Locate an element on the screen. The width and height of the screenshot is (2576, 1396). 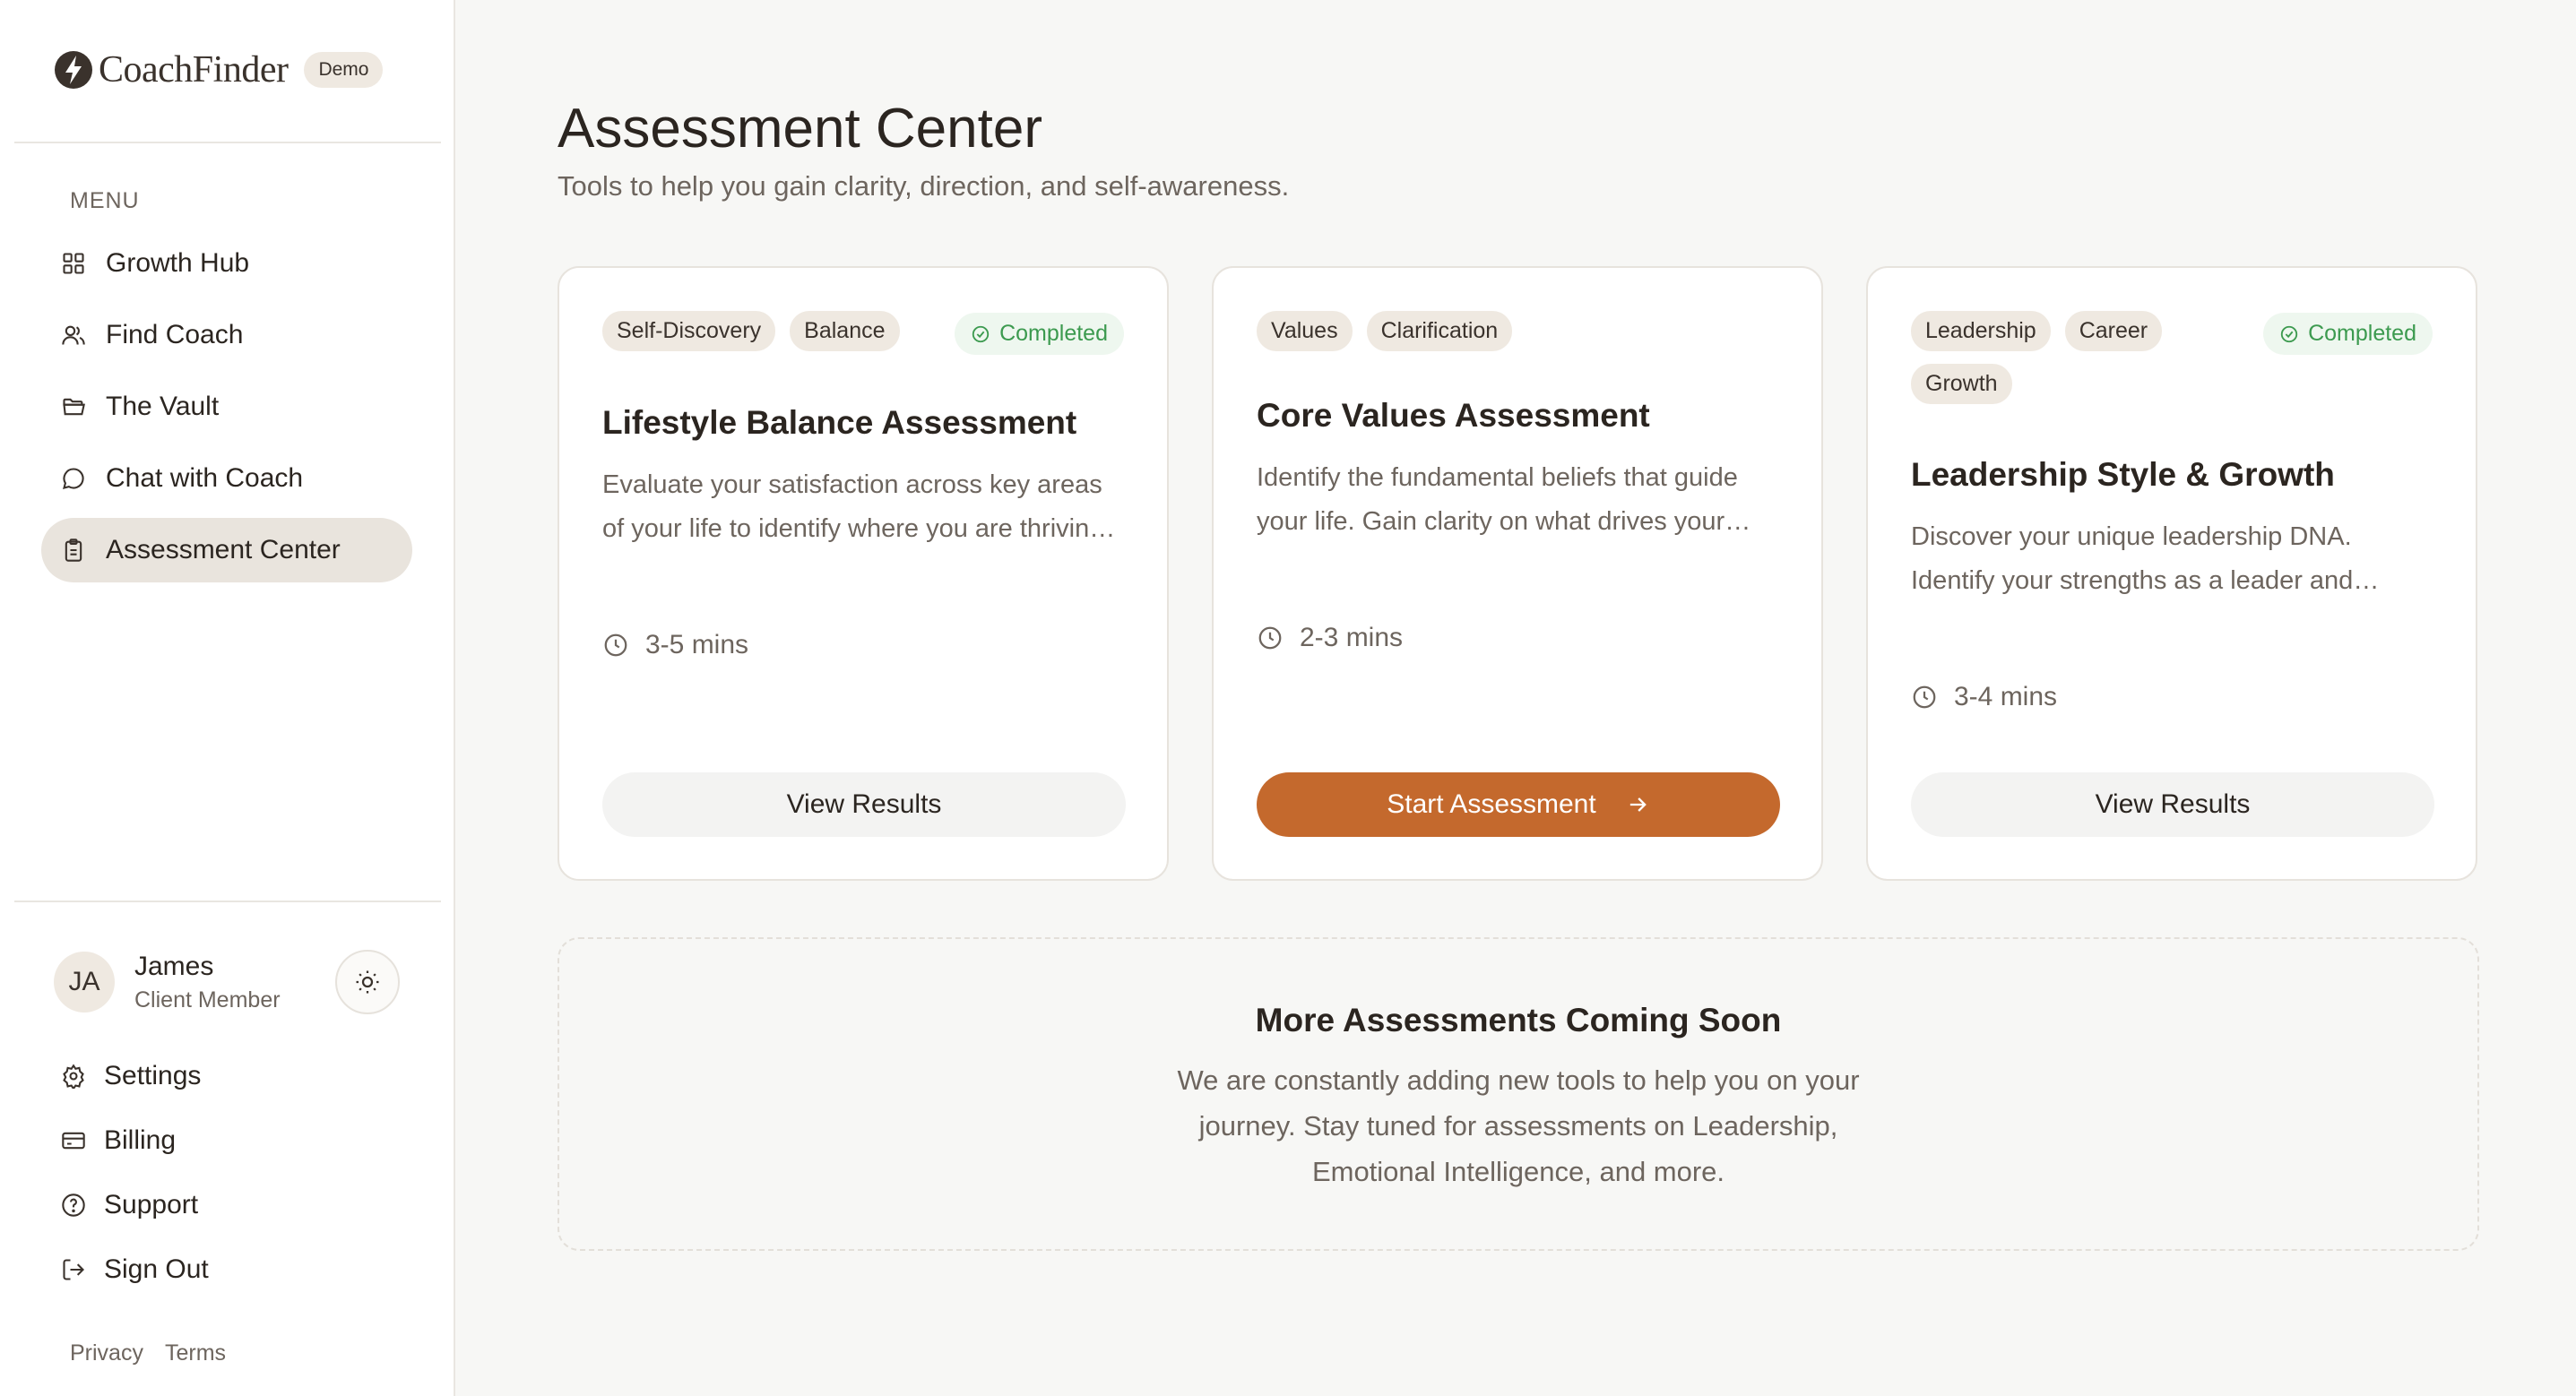
theme-toggle-button is located at coordinates (367, 982).